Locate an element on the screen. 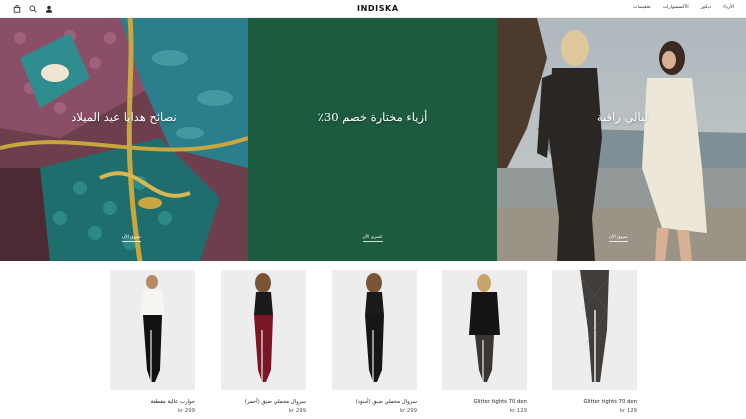  nav-item-decor: ديكور is located at coordinates (706, 7).